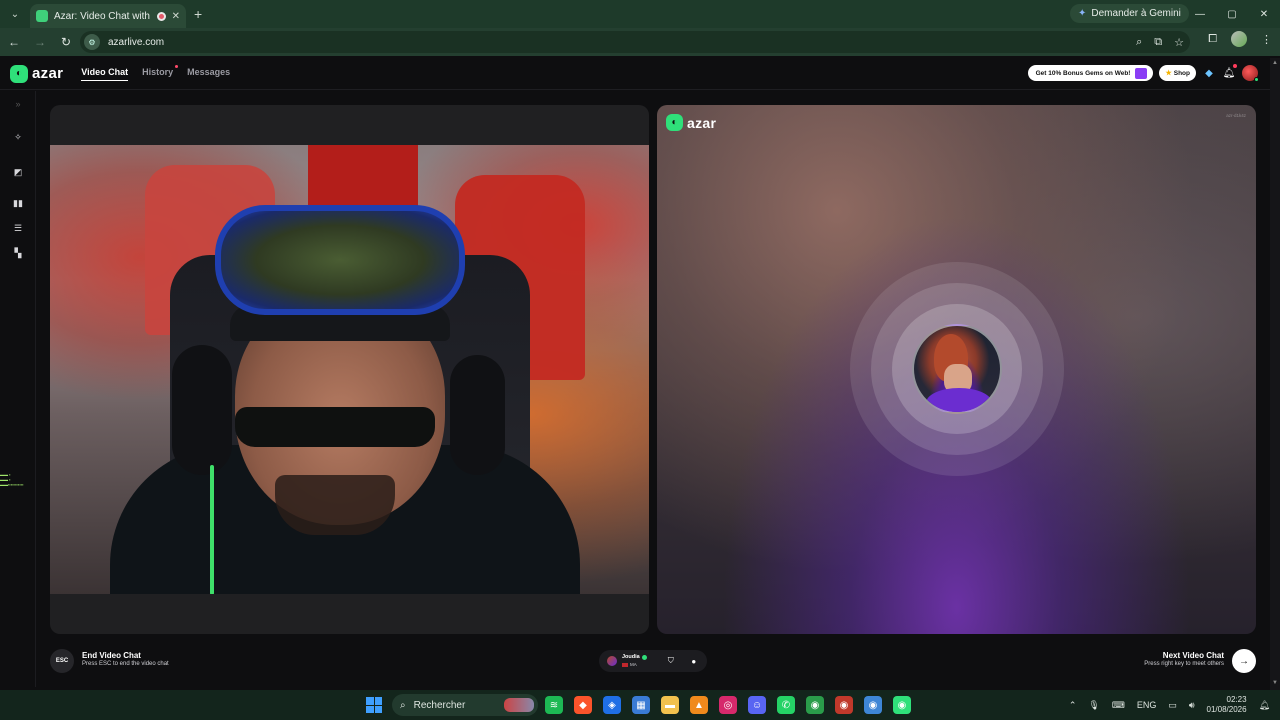 Image resolution: width=1280 pixels, height=720 pixels. I want to click on layout-split-icon: ▮▮, so click(18, 203).